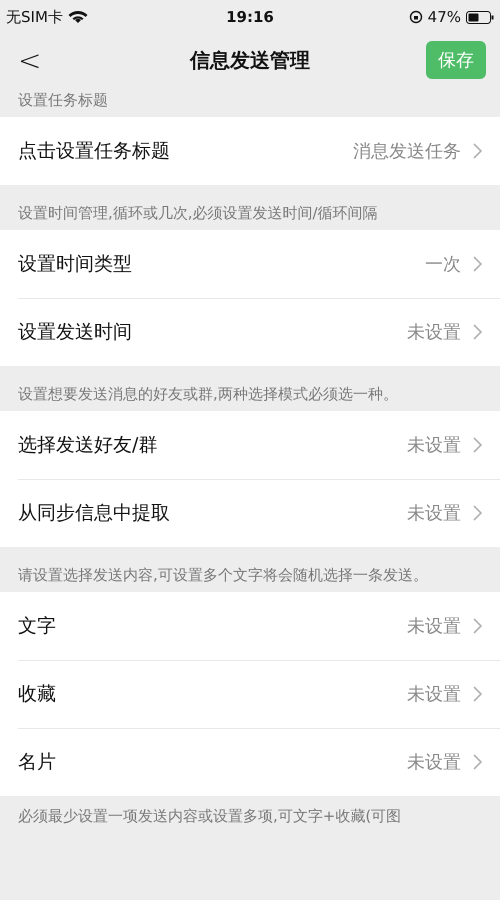 This screenshot has height=900, width=500. What do you see at coordinates (88, 445) in the screenshot?
I see `row-label: 选择发送好友/群` at bounding box center [88, 445].